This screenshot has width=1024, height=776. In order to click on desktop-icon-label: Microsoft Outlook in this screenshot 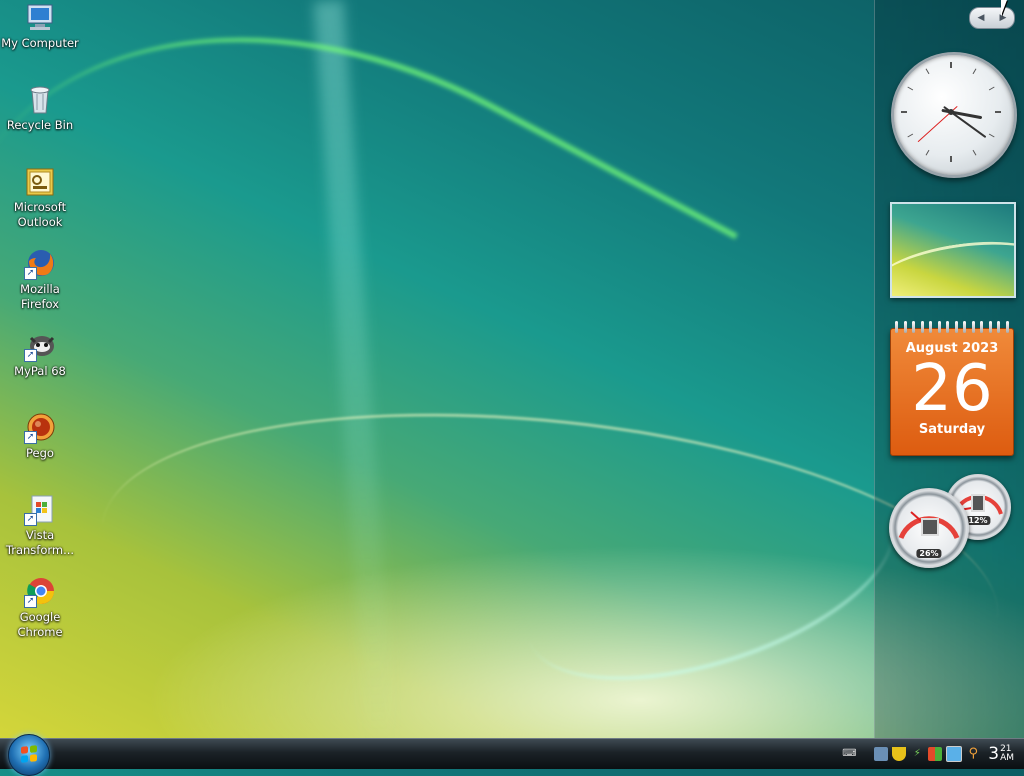, I will do `click(40, 214)`.